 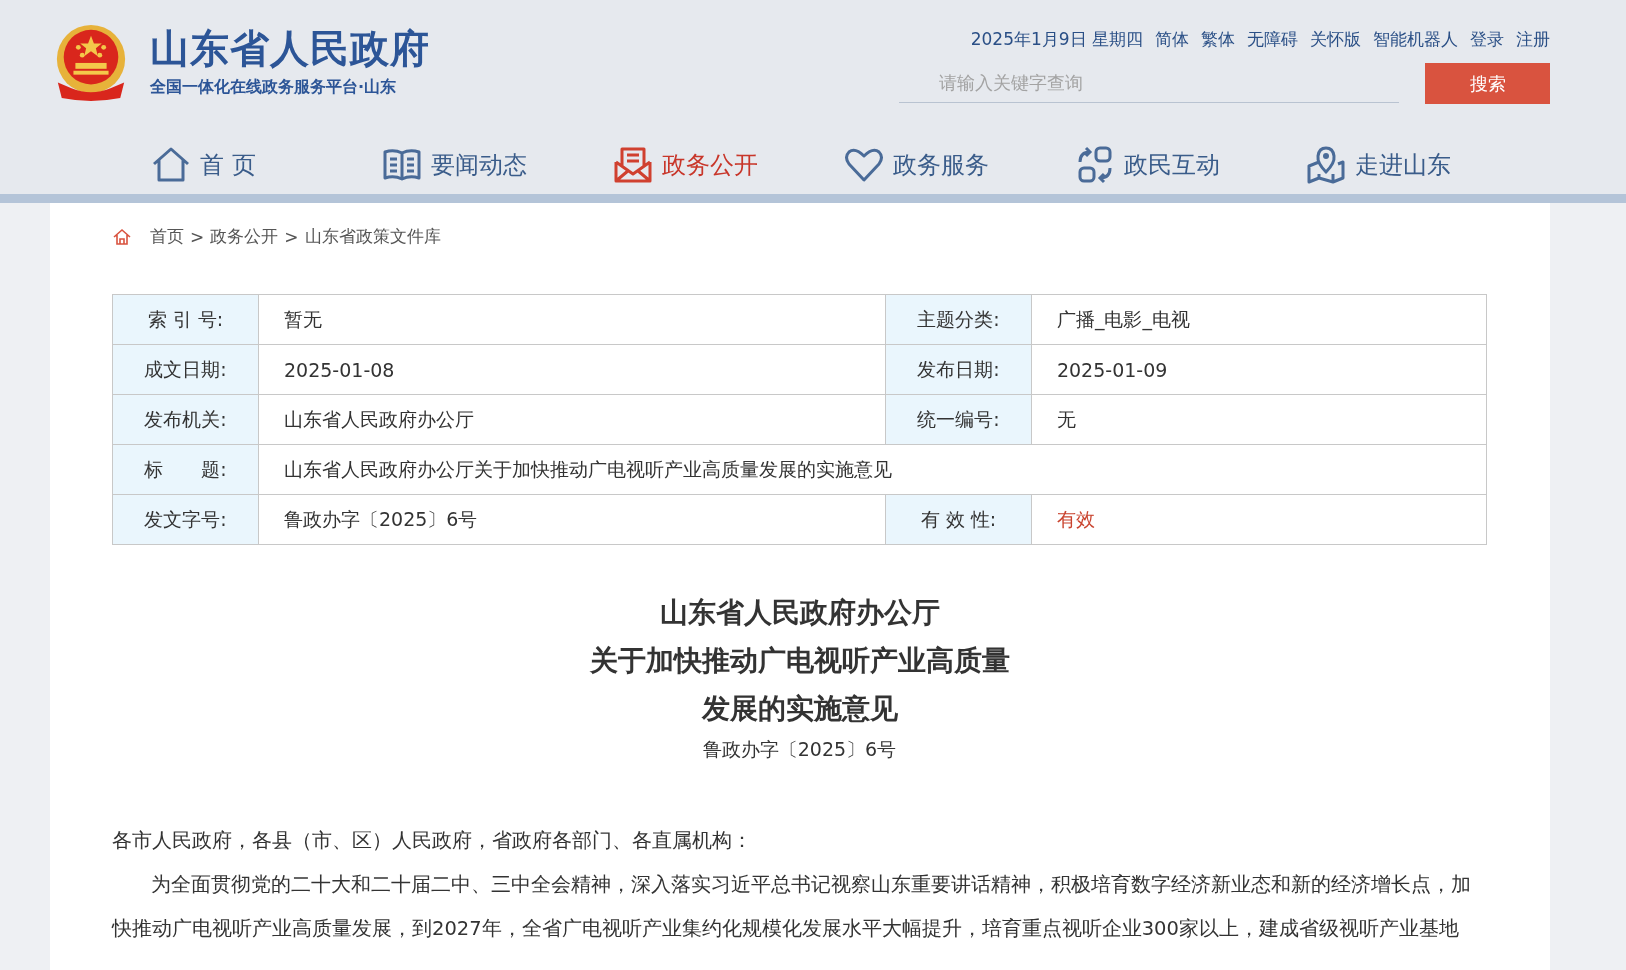 What do you see at coordinates (872, 469) in the screenshot?
I see `field-value: 山东省人民政府办公厅关于加快推动广电视听产业高质量发展的实施意见` at bounding box center [872, 469].